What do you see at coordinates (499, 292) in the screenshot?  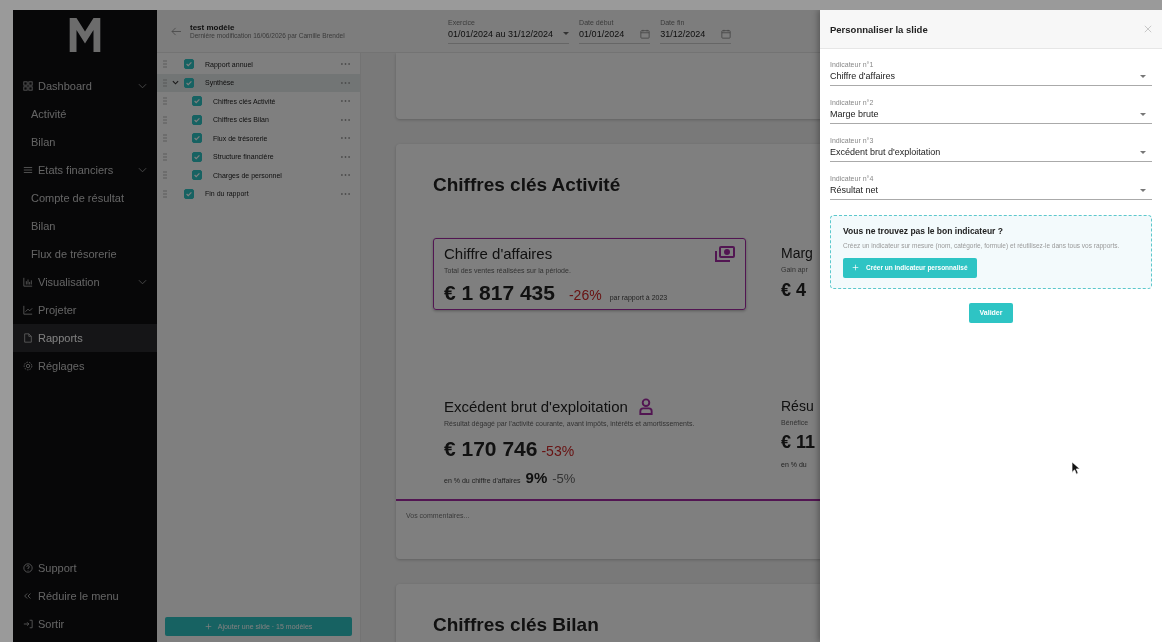 I see `kpi-value: € 1 817 435` at bounding box center [499, 292].